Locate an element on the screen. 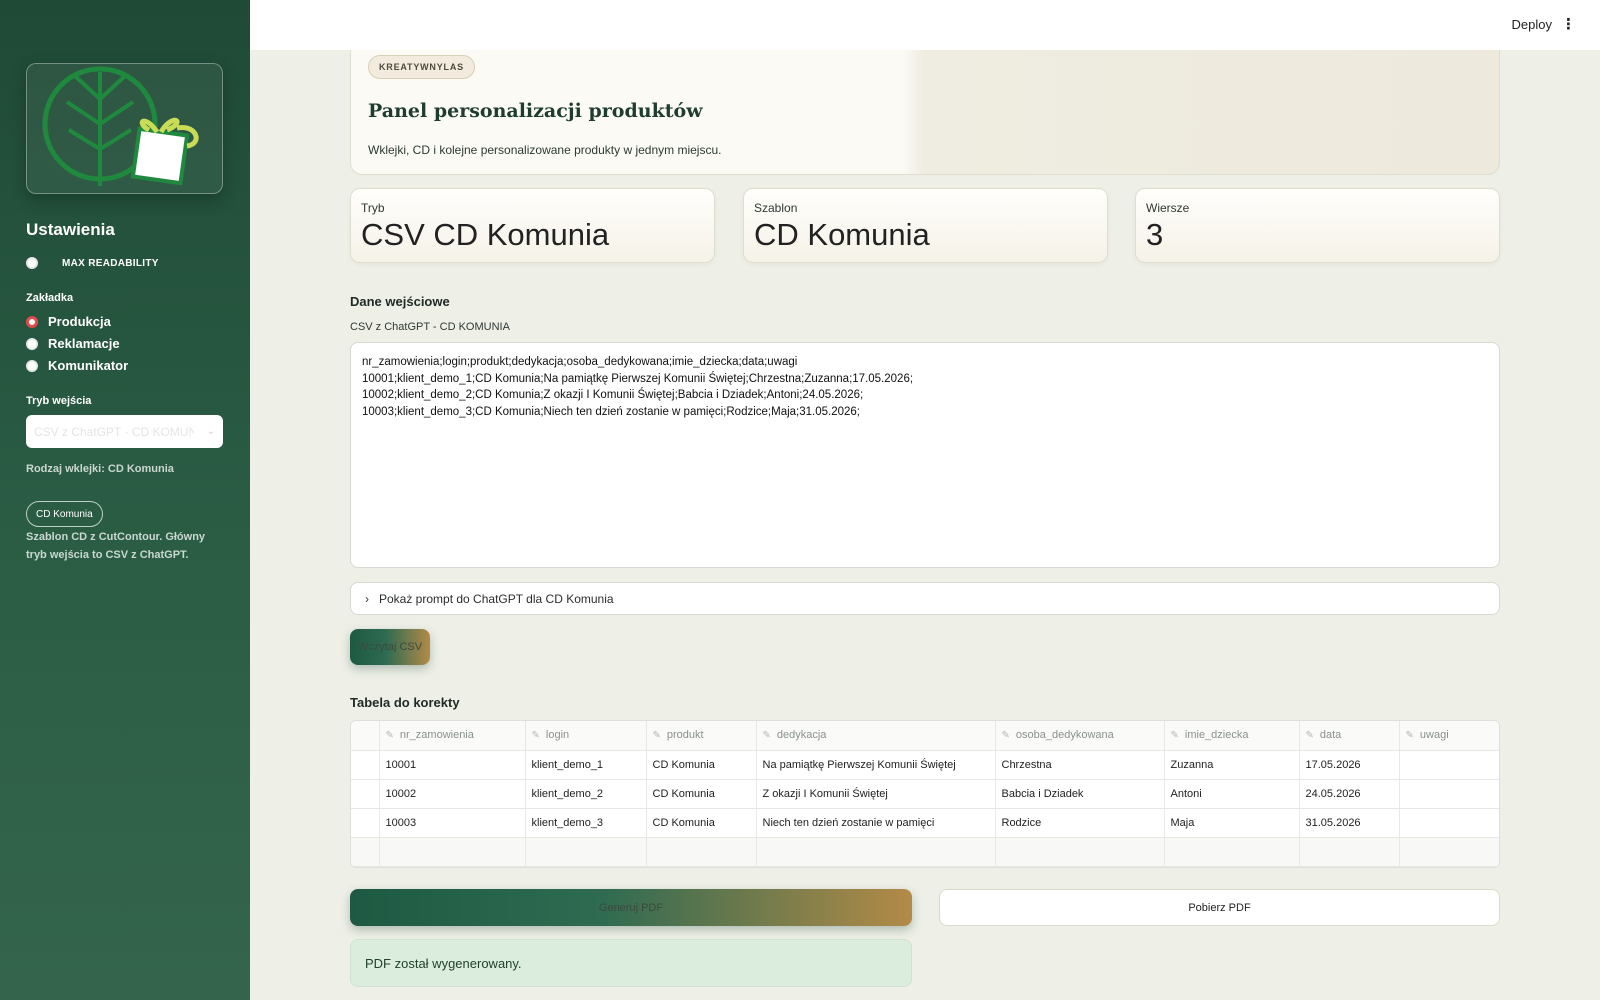  tab-group-label: Zakładka is located at coordinates (50, 298).